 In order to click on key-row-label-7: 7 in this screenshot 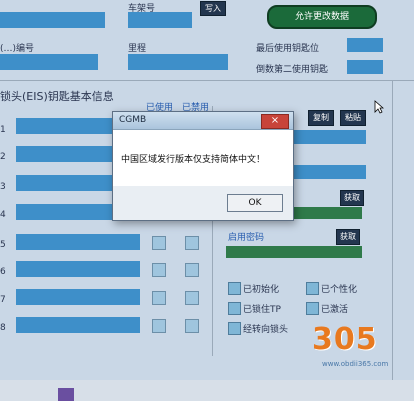, I will do `click(3, 300)`.